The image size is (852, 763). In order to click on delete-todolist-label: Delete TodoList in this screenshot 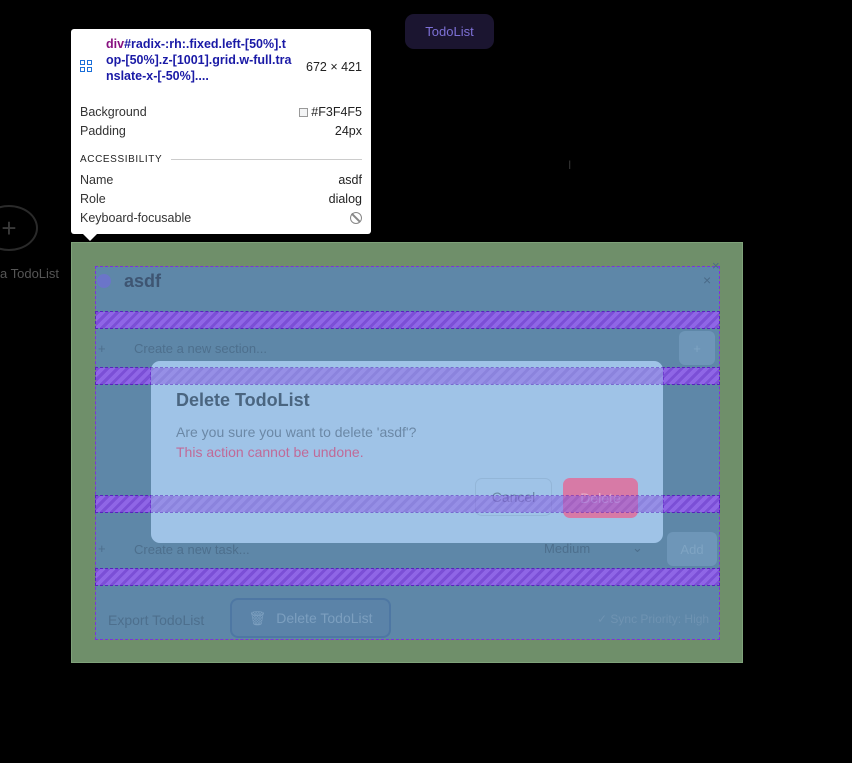, I will do `click(324, 618)`.